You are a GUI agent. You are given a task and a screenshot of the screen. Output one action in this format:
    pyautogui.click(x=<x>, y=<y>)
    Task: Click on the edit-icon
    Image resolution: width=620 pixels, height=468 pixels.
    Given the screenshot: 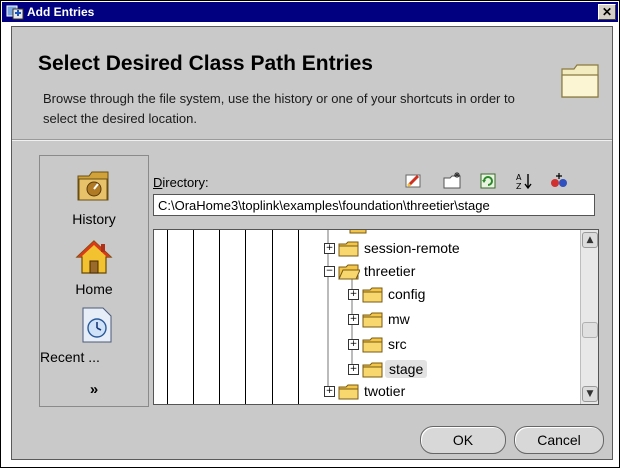 What is the action you would take?
    pyautogui.click(x=413, y=181)
    